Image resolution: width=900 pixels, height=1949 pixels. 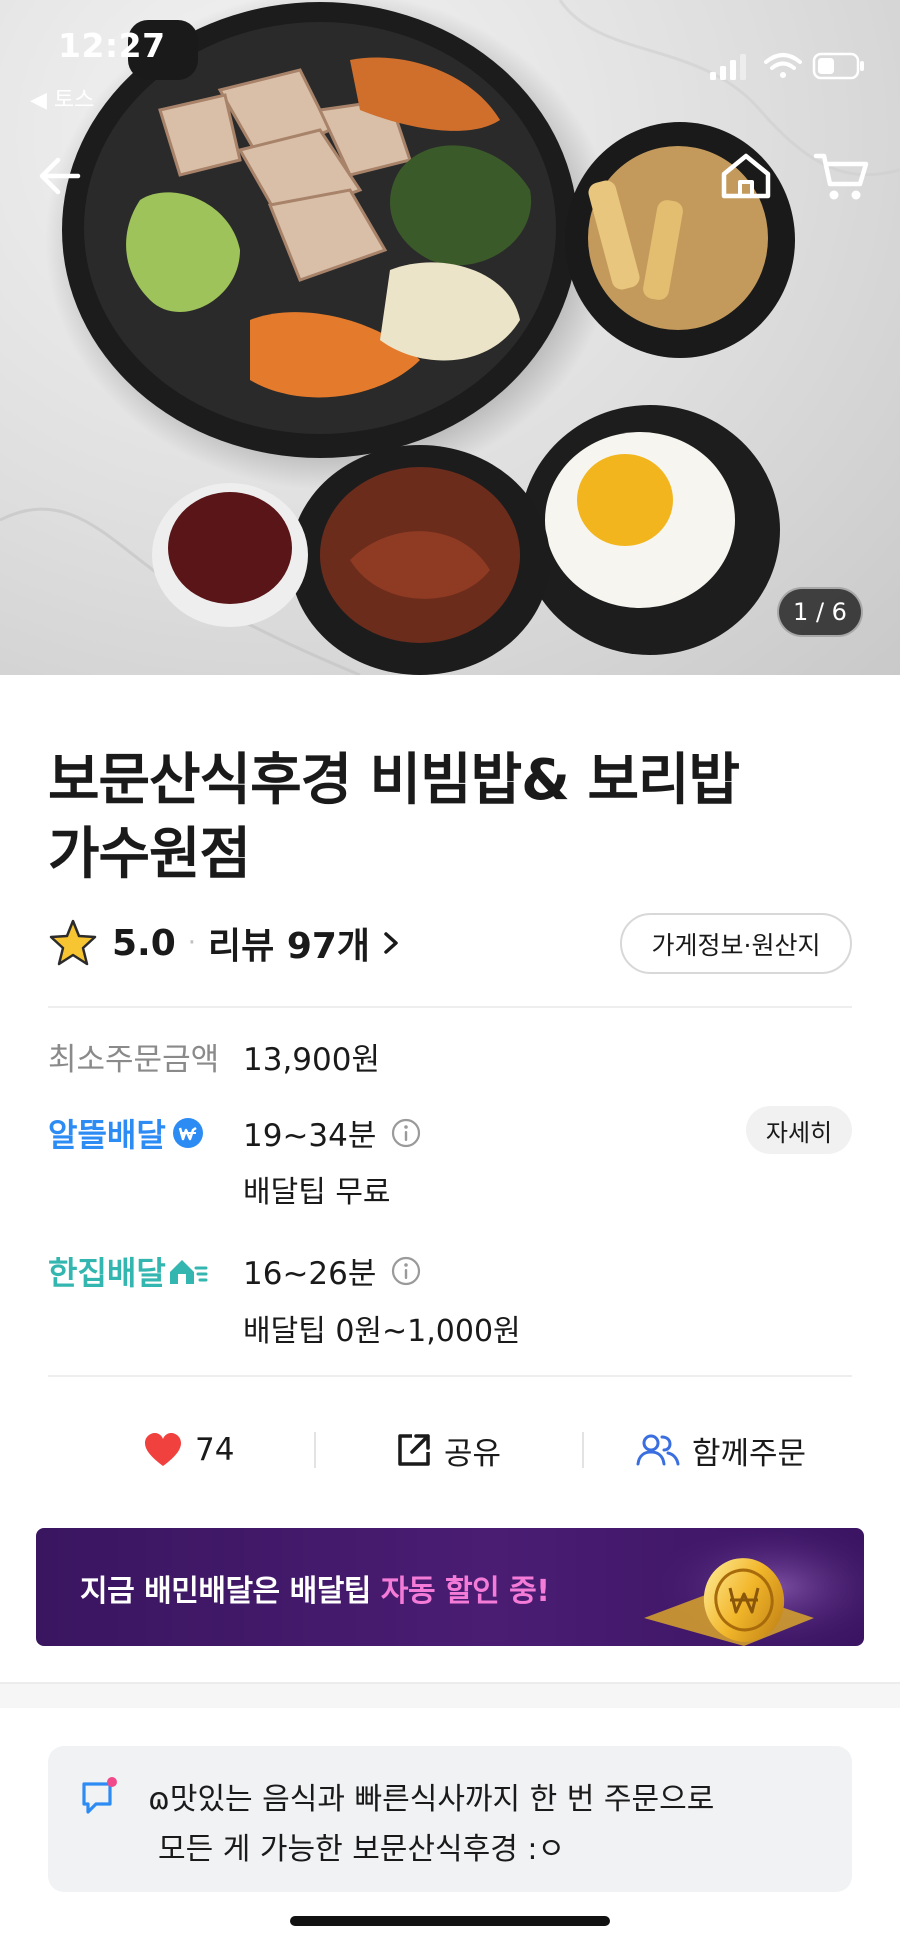 What do you see at coordinates (310, 1136) in the screenshot?
I see `albdl-time-text: 19~34분` at bounding box center [310, 1136].